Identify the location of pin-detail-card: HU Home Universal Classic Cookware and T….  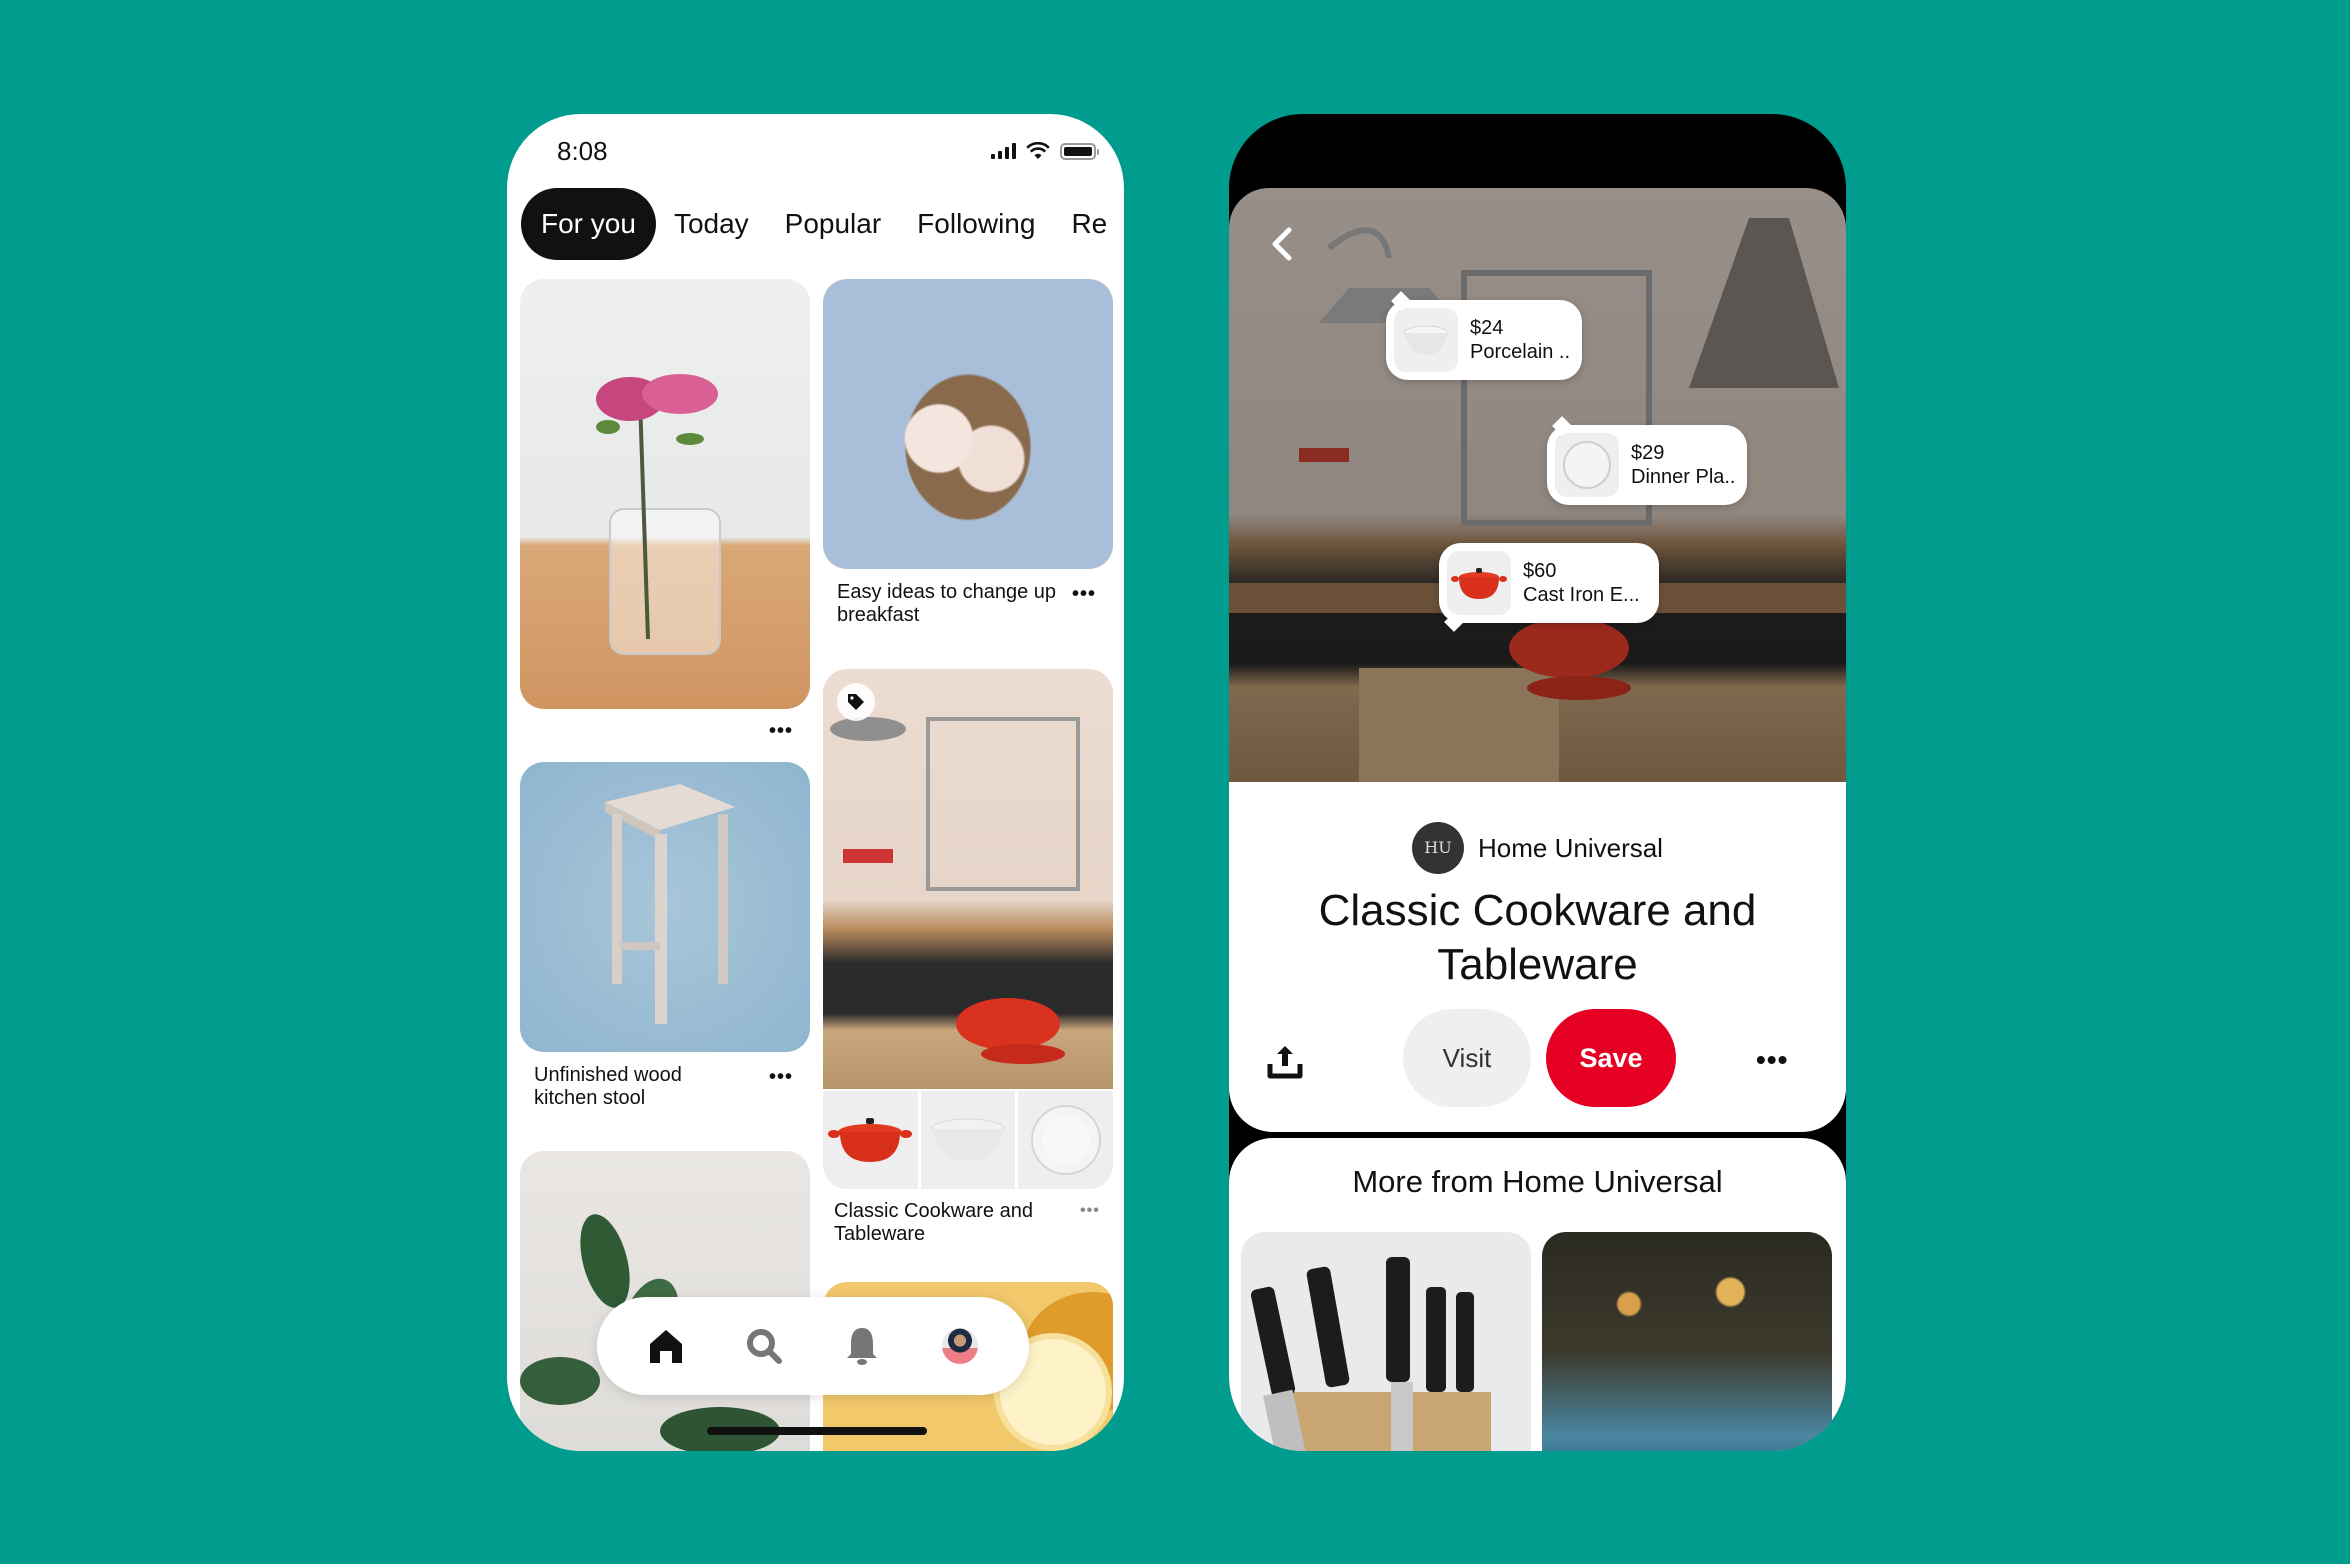
(1537, 957).